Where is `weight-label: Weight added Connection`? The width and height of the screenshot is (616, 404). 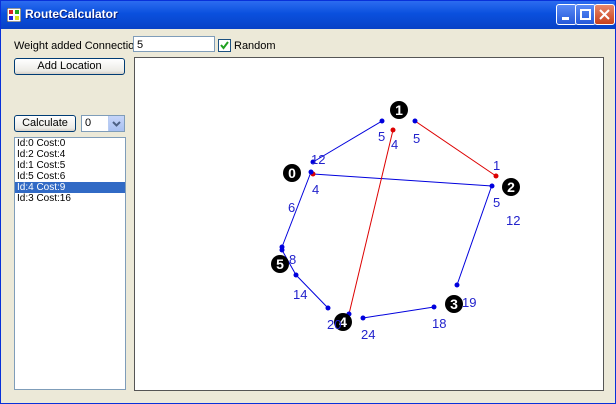
weight-label: Weight added Connection is located at coordinates (77, 46).